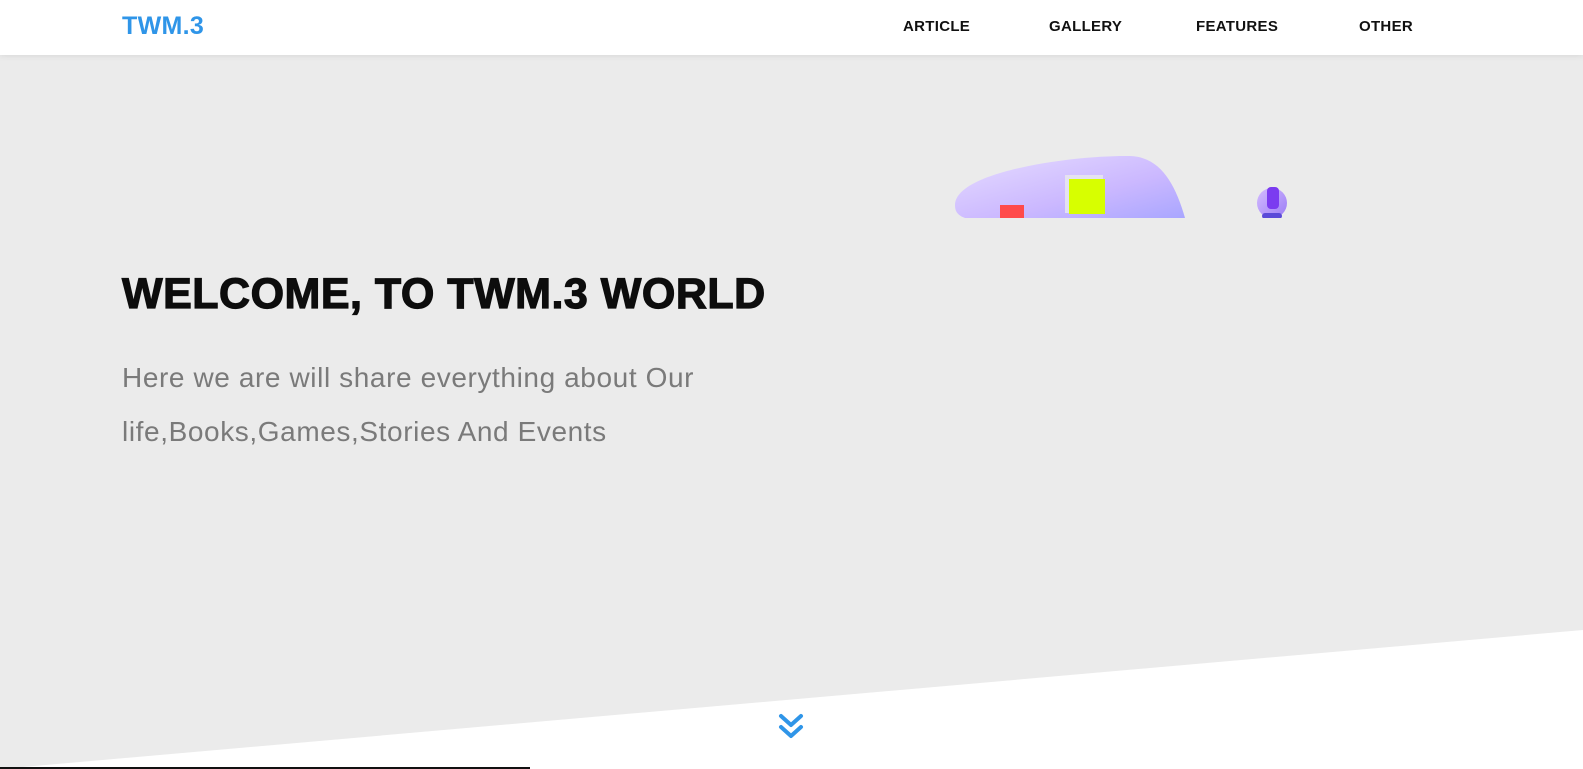  What do you see at coordinates (443, 293) in the screenshot?
I see `hero-title: WELCOME, TO TWM.3 WORLD` at bounding box center [443, 293].